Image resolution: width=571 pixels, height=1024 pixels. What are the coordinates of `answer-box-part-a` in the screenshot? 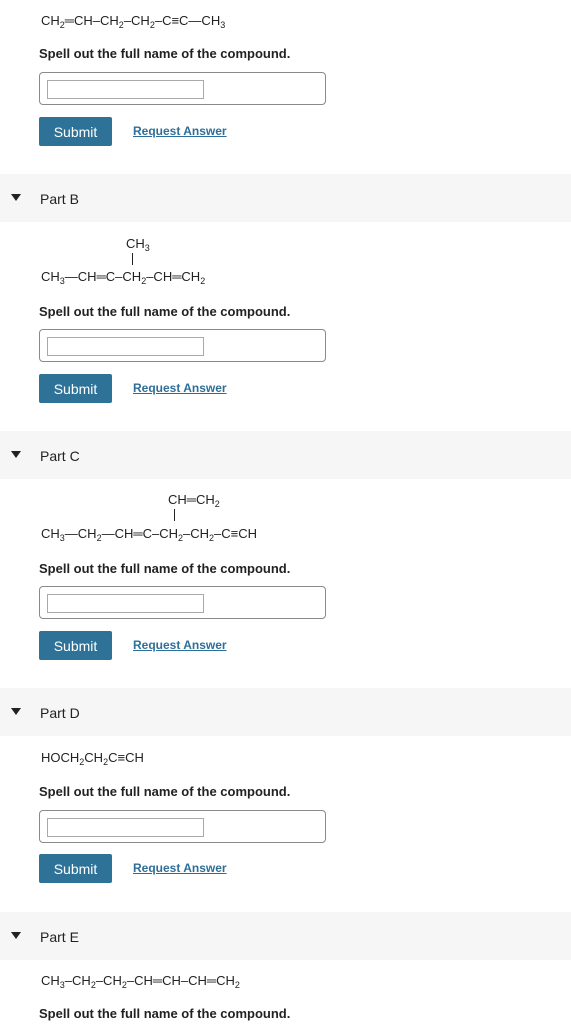 It's located at (182, 88).